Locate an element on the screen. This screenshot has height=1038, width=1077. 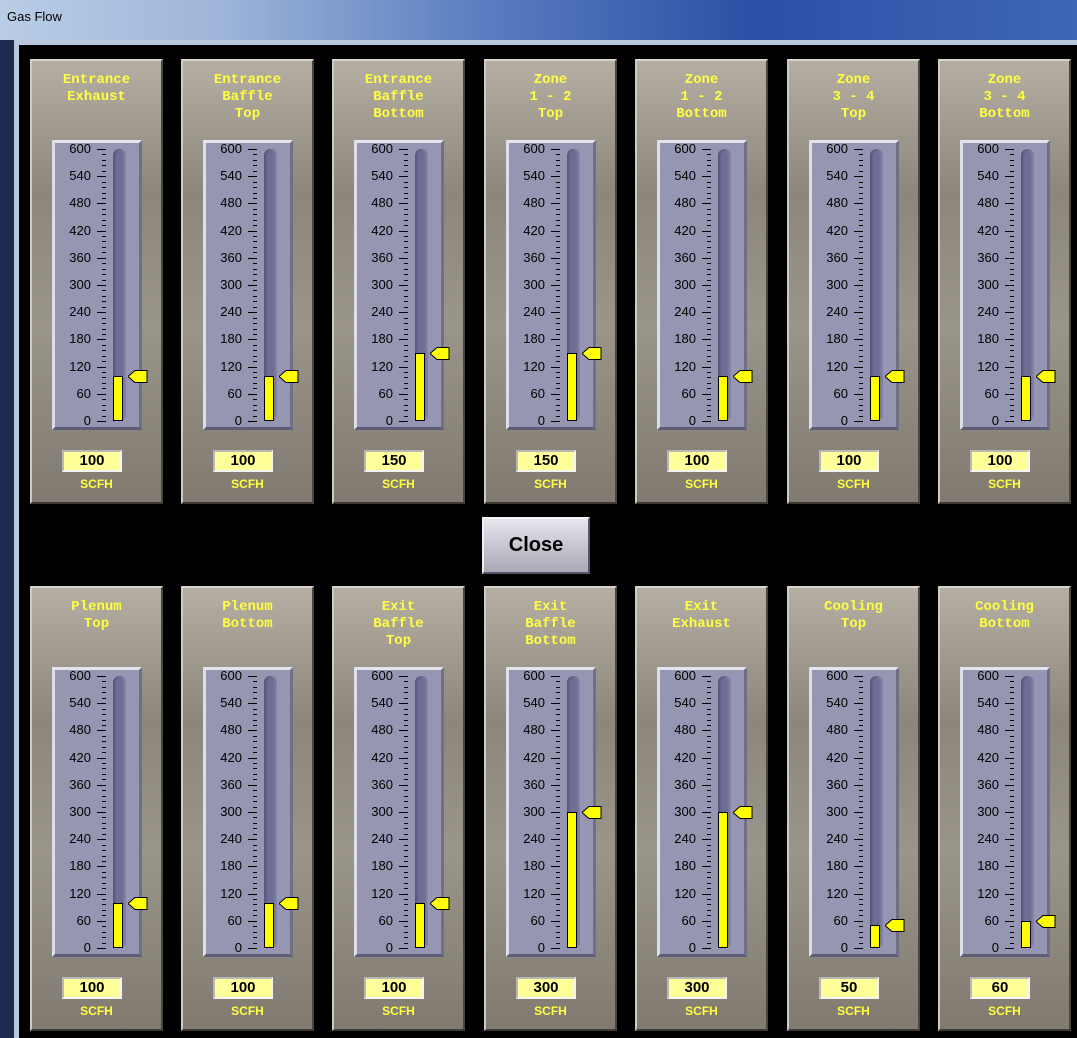
close-button: Close is located at coordinates (536, 545).